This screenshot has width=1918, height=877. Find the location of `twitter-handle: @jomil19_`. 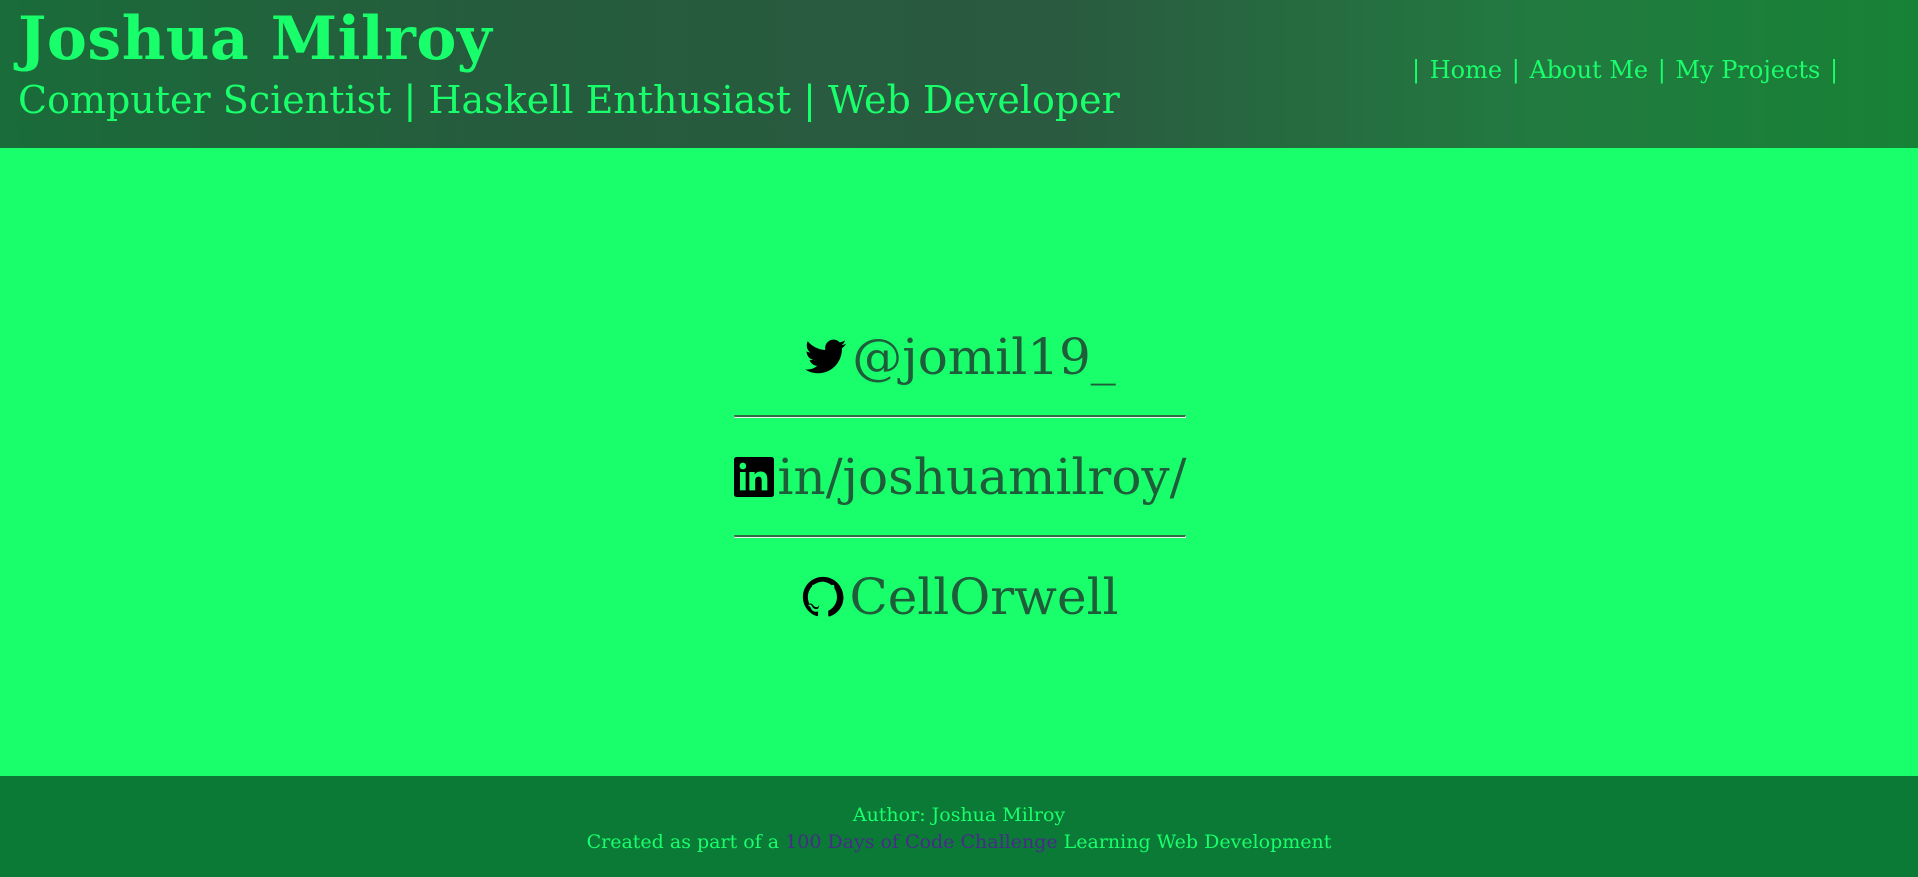

twitter-handle: @jomil19_ is located at coordinates (984, 356).